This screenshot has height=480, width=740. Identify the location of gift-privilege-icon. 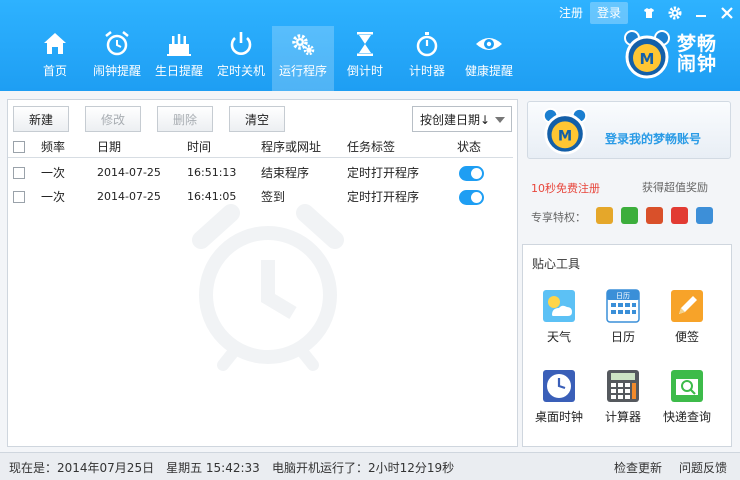
(604, 215).